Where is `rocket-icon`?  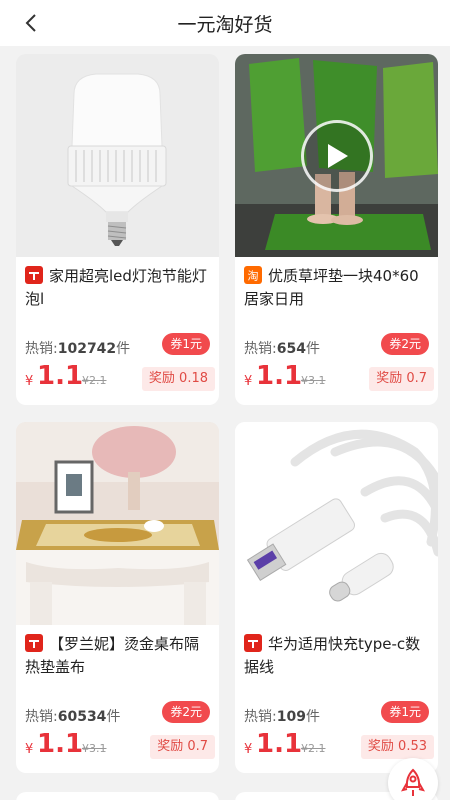
rocket-icon is located at coordinates (413, 782).